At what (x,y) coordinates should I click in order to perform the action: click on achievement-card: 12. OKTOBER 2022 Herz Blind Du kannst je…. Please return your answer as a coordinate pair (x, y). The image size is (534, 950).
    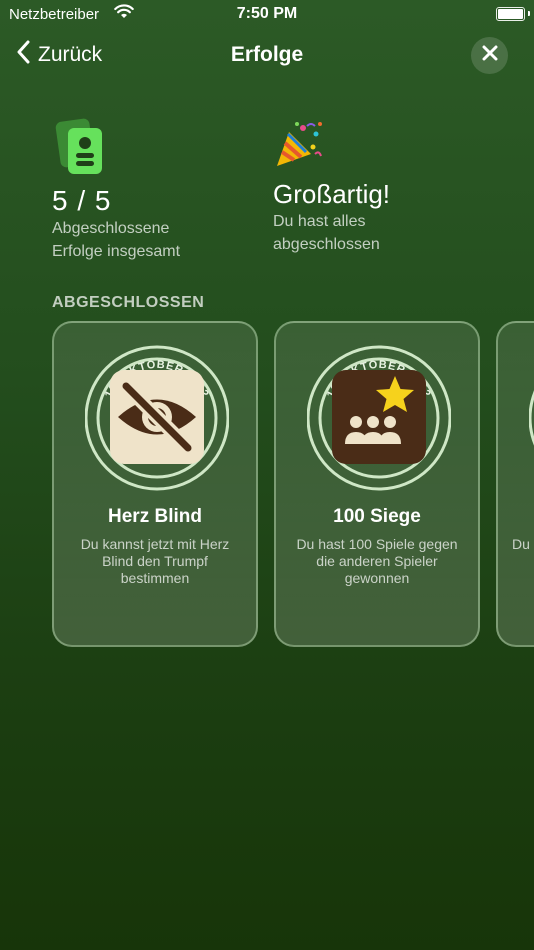
    Looking at the image, I should click on (155, 484).